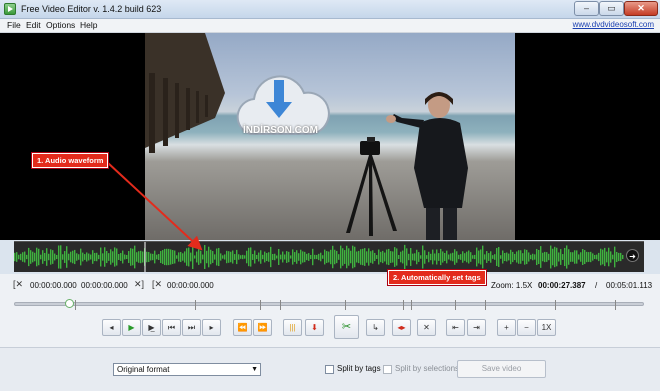 Image resolution: width=660 pixels, height=391 pixels. What do you see at coordinates (375, 327) in the screenshot?
I see `rotate-button: ↳` at bounding box center [375, 327].